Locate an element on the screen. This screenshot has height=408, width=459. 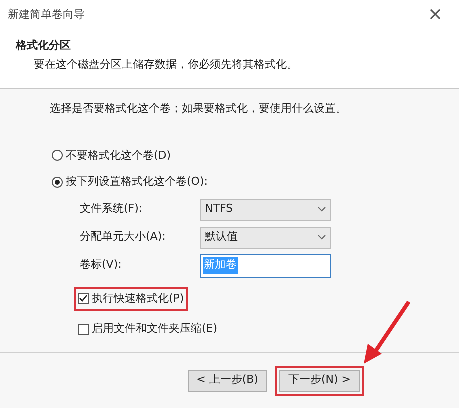
arrow-drawing is located at coordinates (387, 333).